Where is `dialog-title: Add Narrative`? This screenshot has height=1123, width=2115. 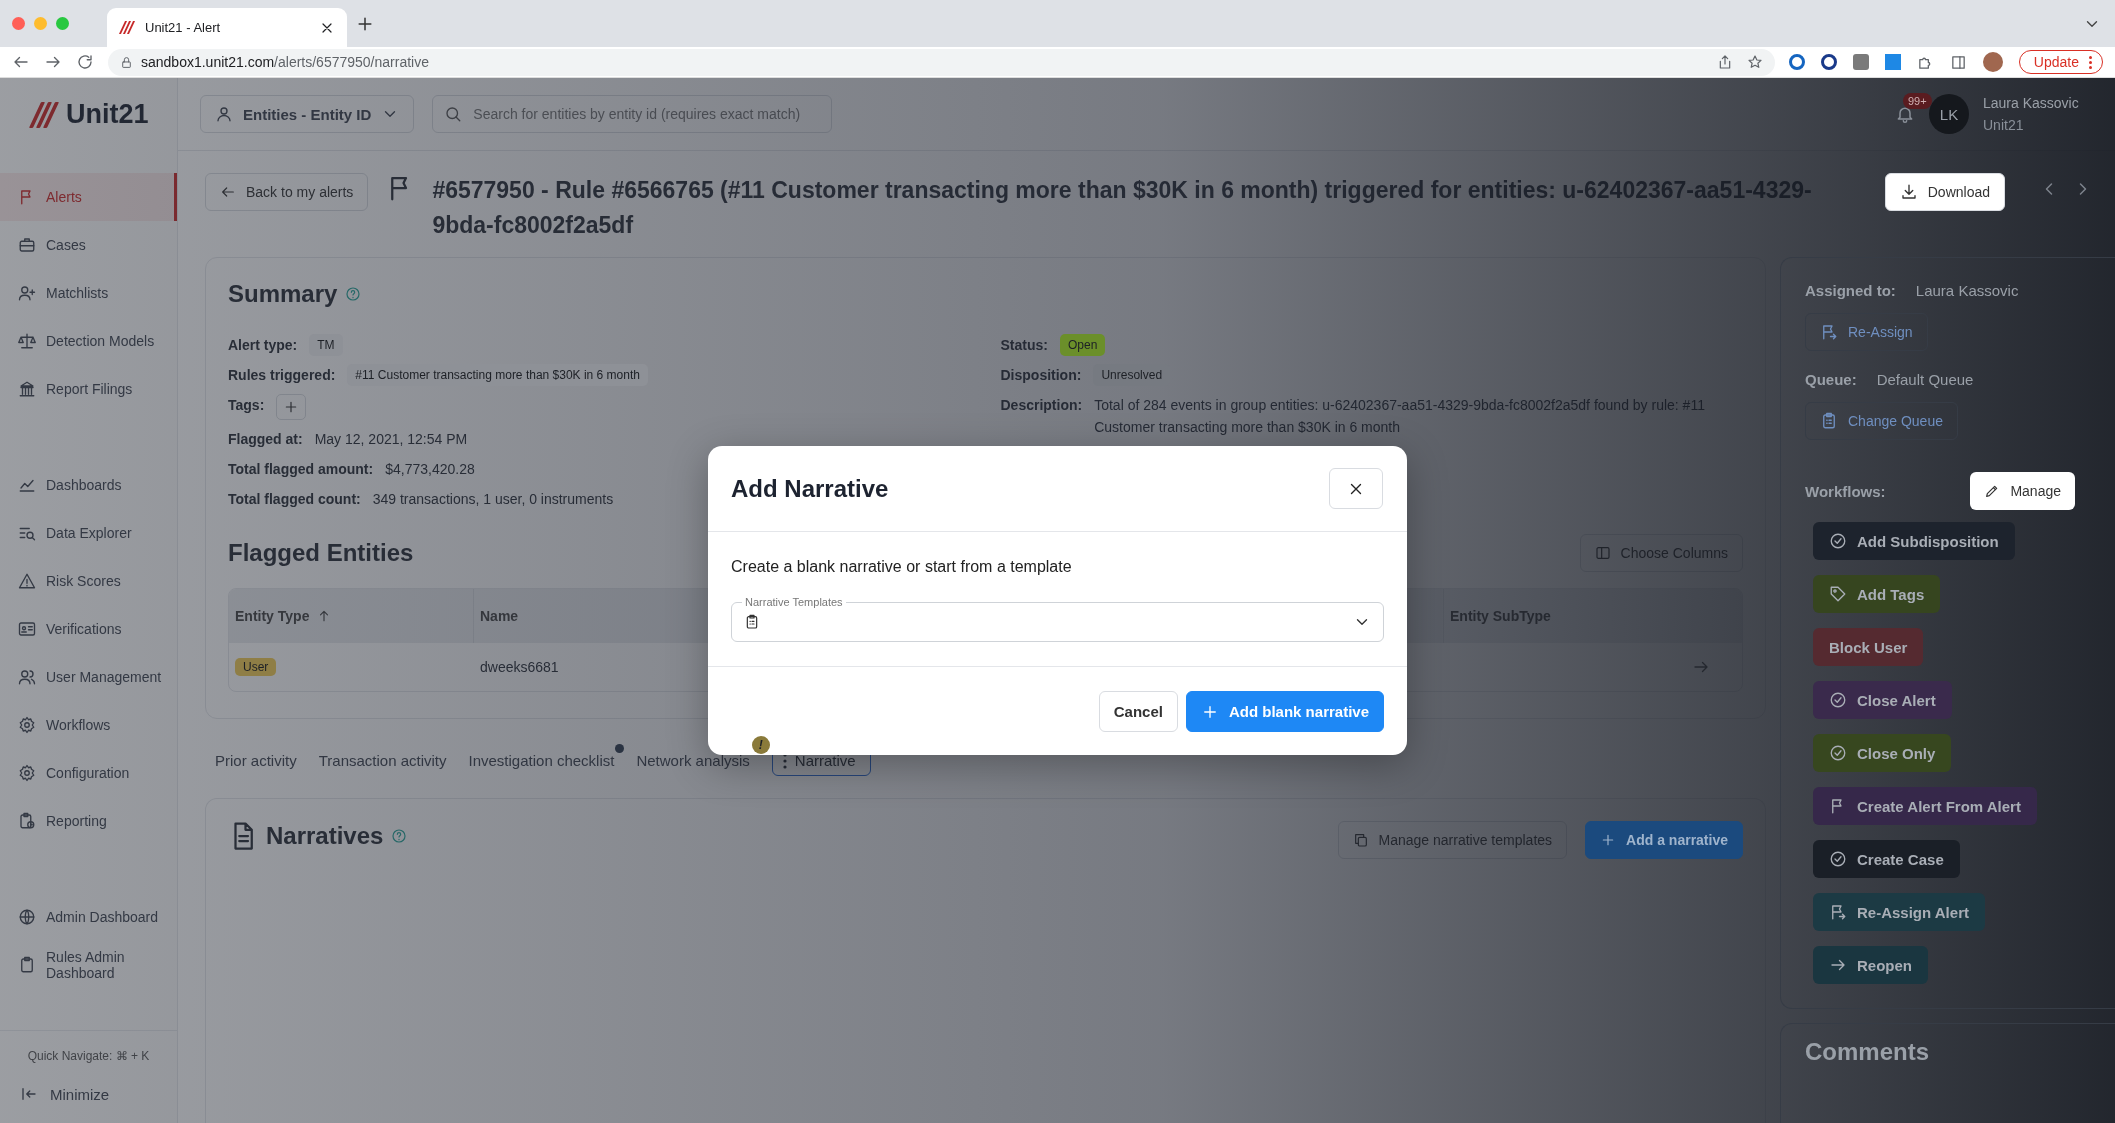
dialog-title: Add Narrative is located at coordinates (810, 488).